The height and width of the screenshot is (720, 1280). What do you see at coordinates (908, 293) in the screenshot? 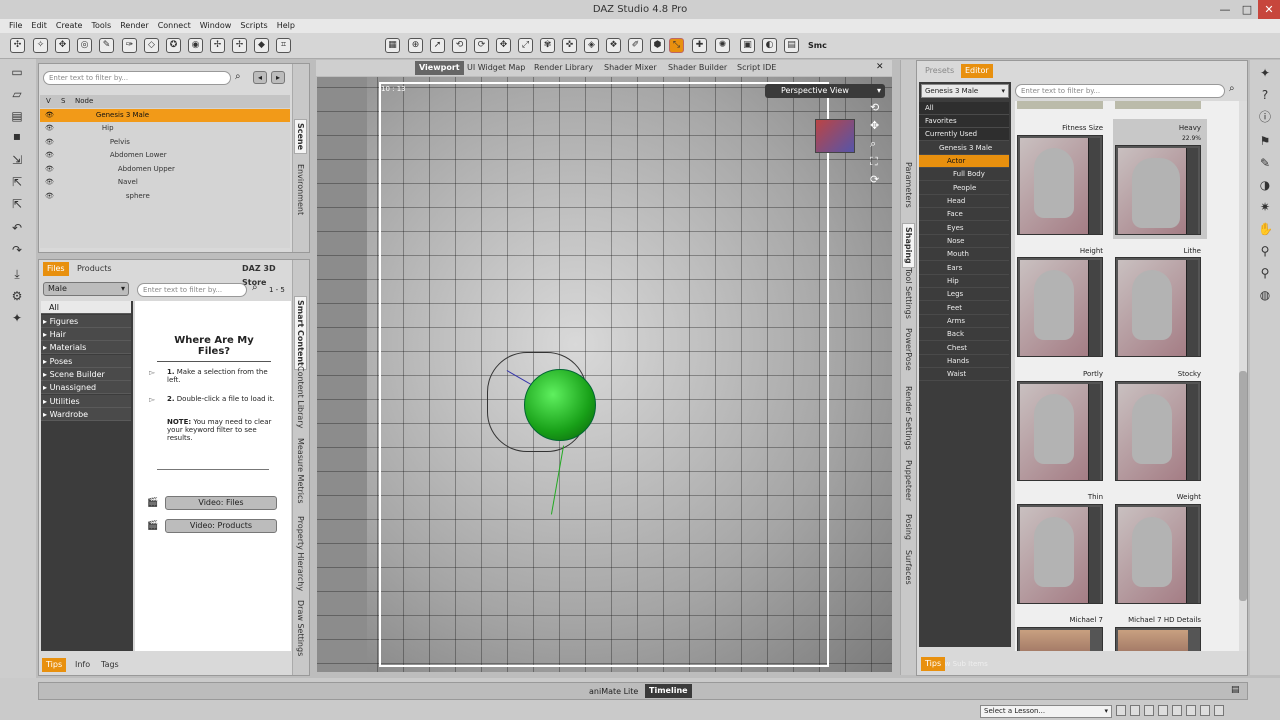
I see `tab-tool-settings: Tool Settings` at bounding box center [908, 293].